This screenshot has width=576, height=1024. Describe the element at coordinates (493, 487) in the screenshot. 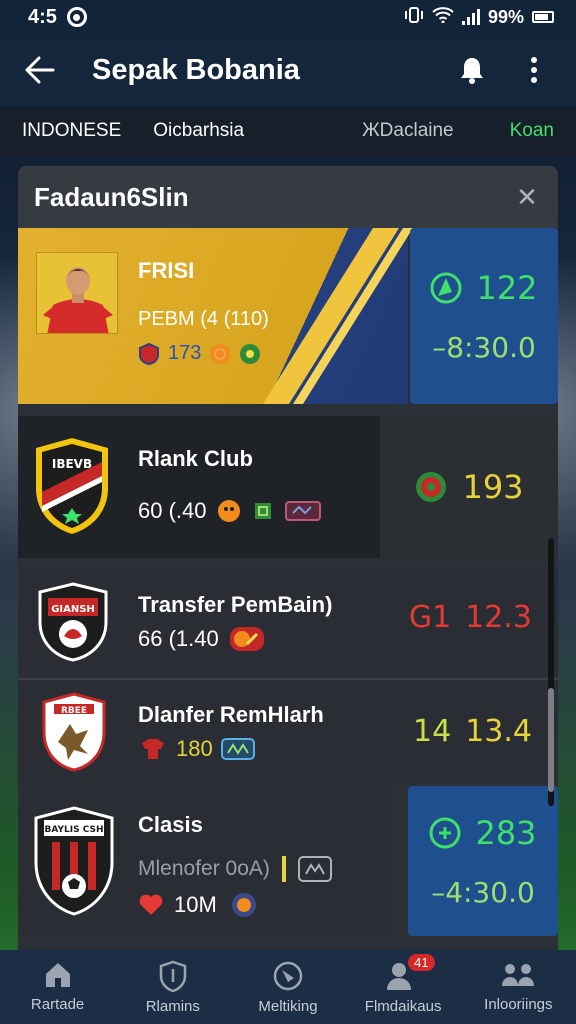

I see `score-value: 193` at that location.